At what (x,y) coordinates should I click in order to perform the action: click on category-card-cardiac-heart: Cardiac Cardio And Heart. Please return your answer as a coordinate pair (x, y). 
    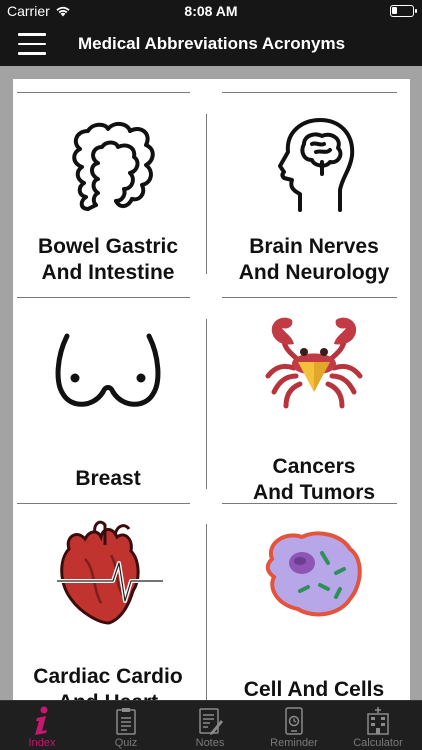
    Looking at the image, I should click on (108, 604).